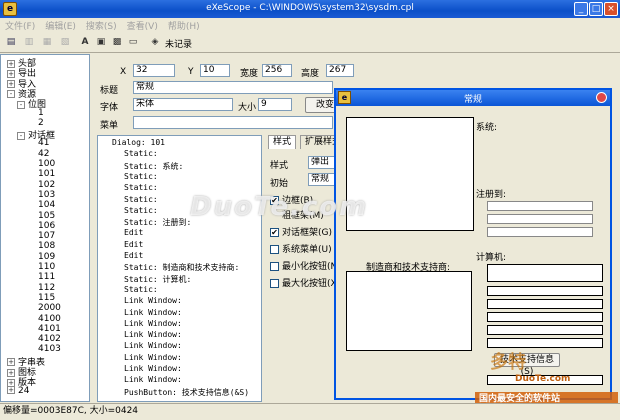 This screenshot has width=620, height=420. I want to click on tree-node: 4102, so click(44, 339).